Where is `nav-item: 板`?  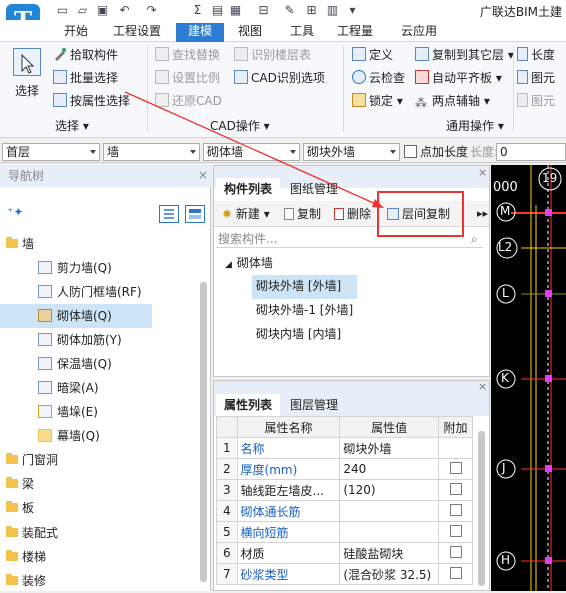
nav-item: 板 is located at coordinates (100, 508).